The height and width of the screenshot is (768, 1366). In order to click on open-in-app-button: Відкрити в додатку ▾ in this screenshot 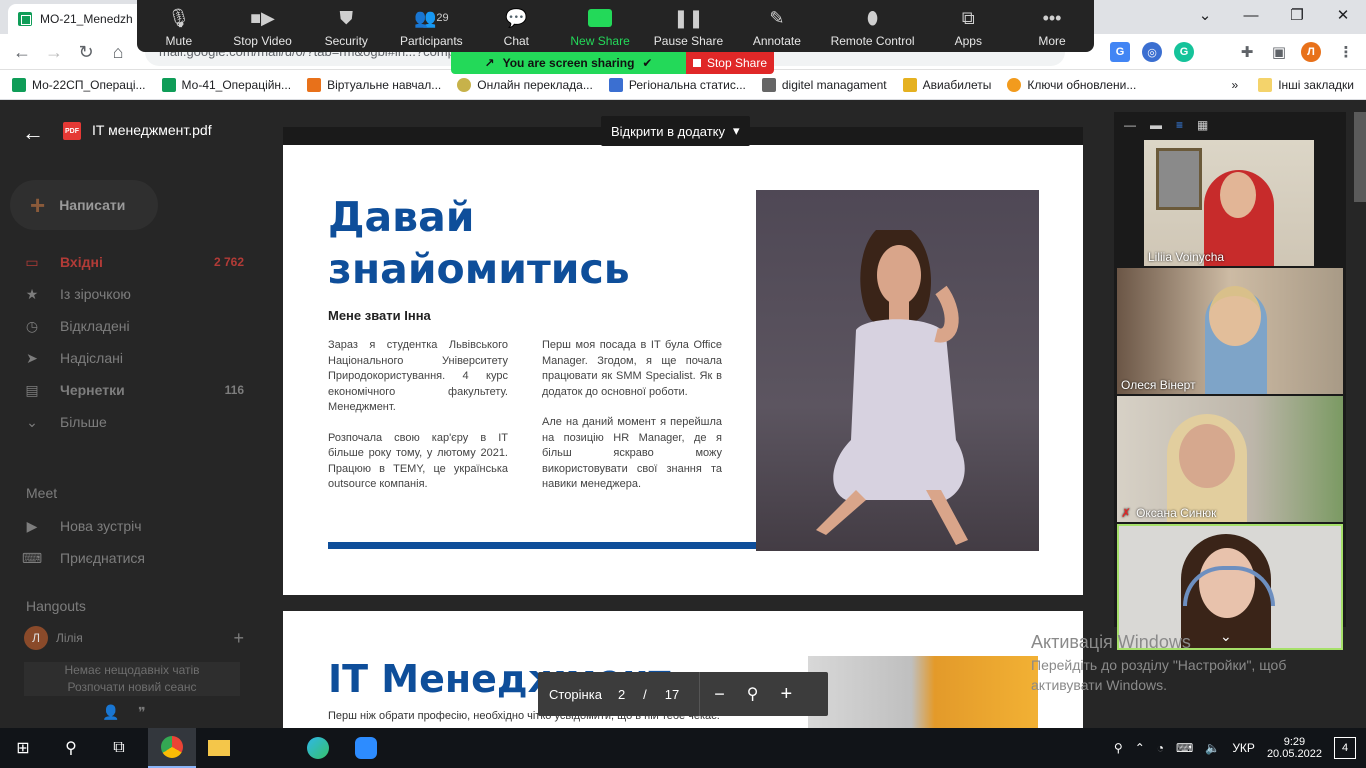, I will do `click(675, 131)`.